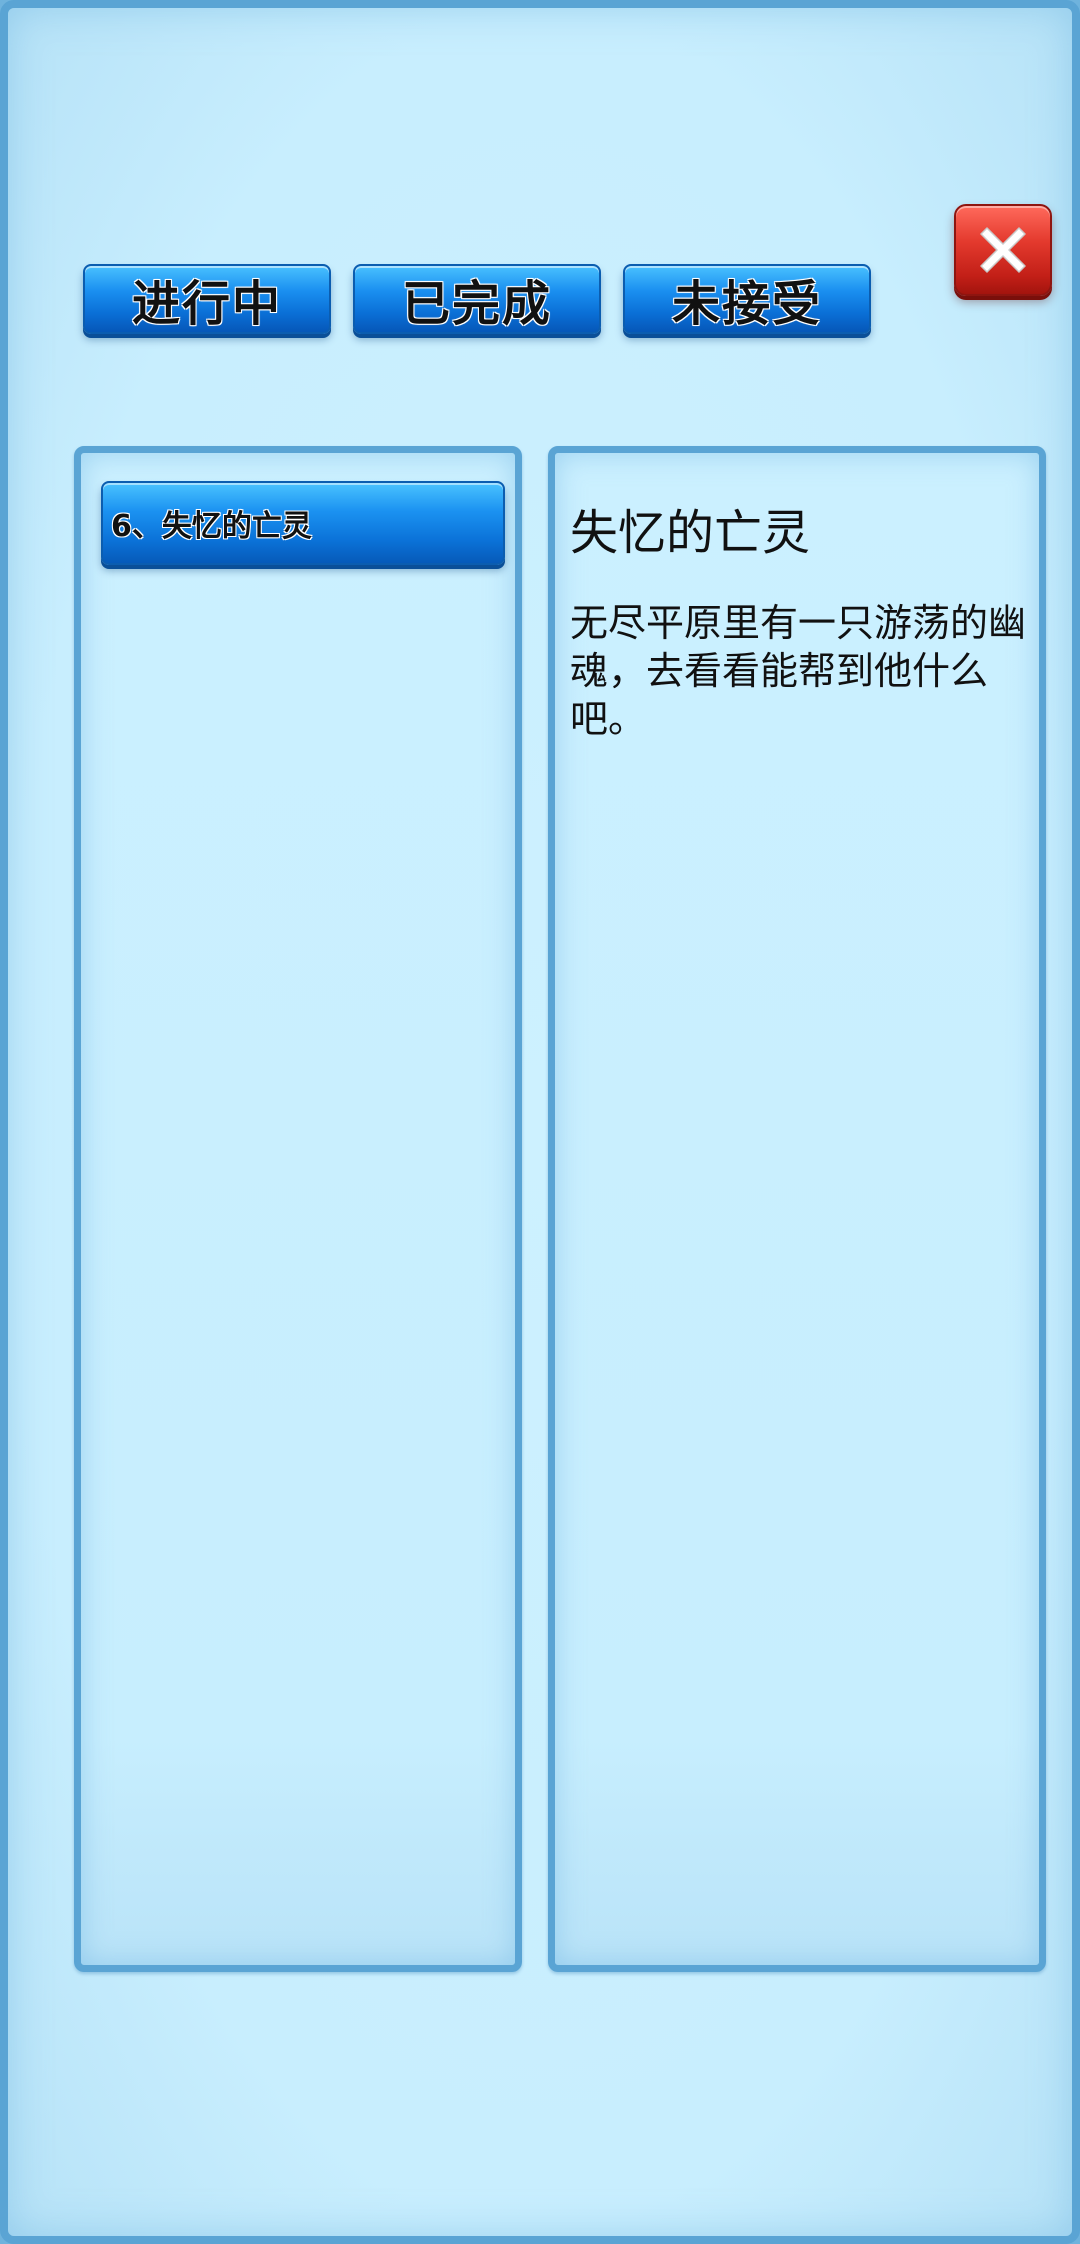 The height and width of the screenshot is (2244, 1080). I want to click on close-button, so click(1003, 250).